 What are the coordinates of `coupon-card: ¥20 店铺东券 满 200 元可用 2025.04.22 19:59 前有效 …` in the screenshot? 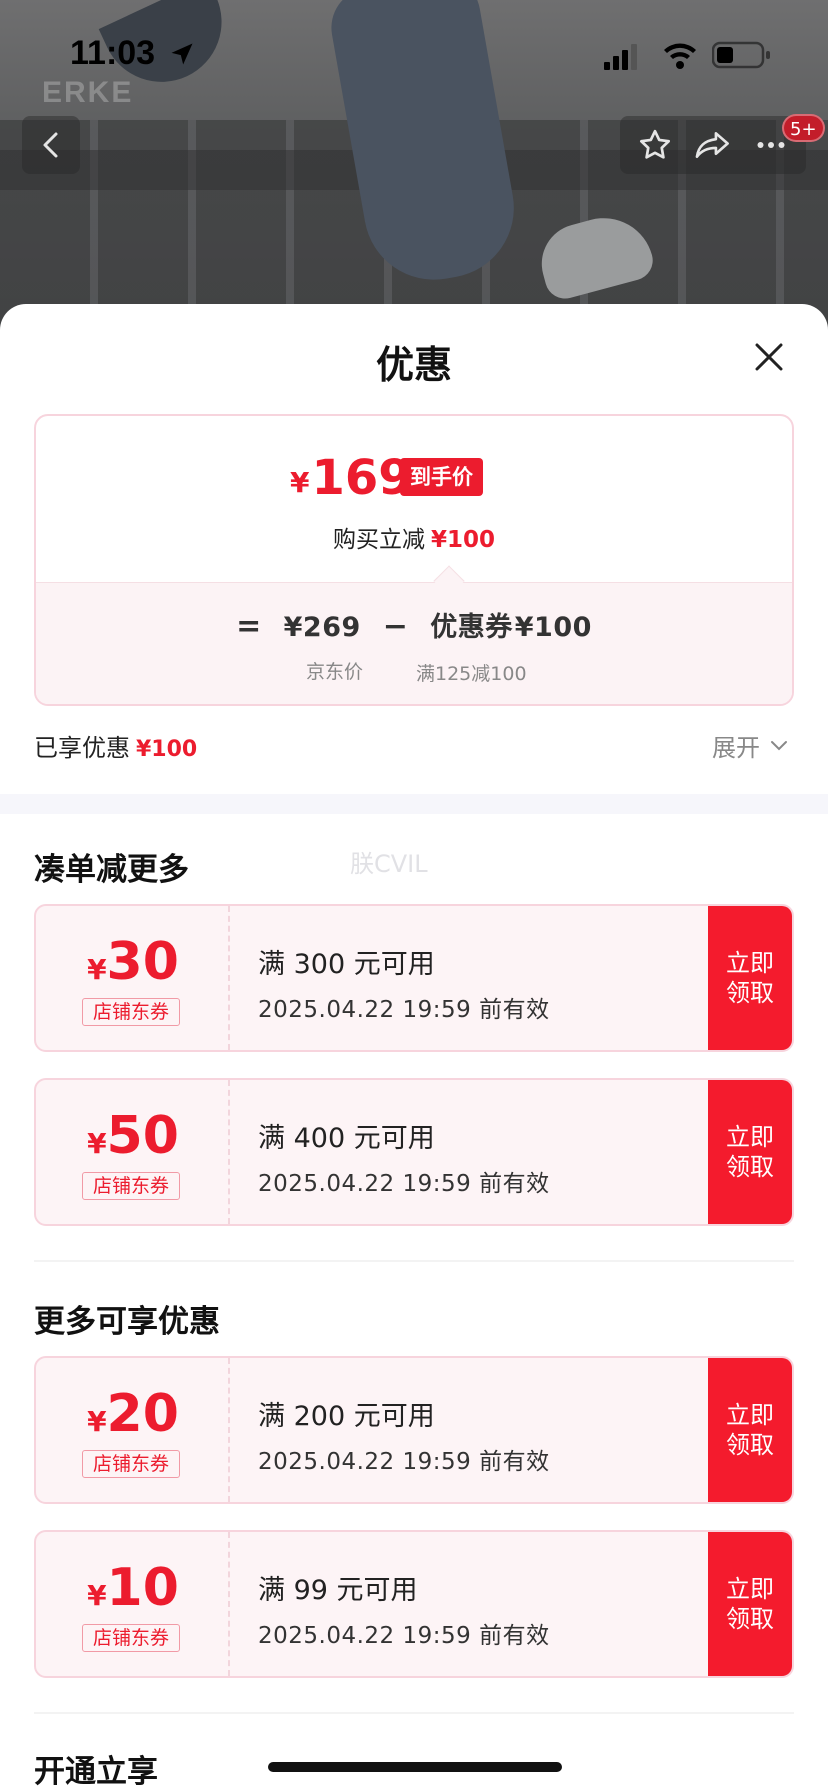 It's located at (414, 1430).